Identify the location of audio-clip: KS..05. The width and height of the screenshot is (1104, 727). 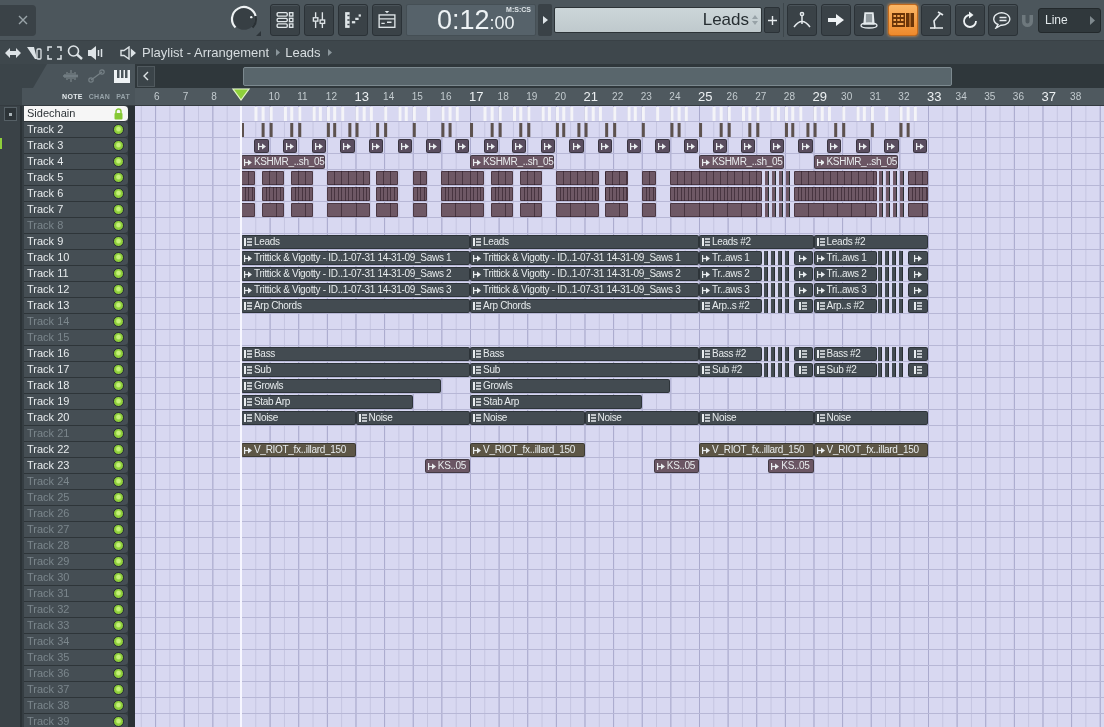
(676, 466).